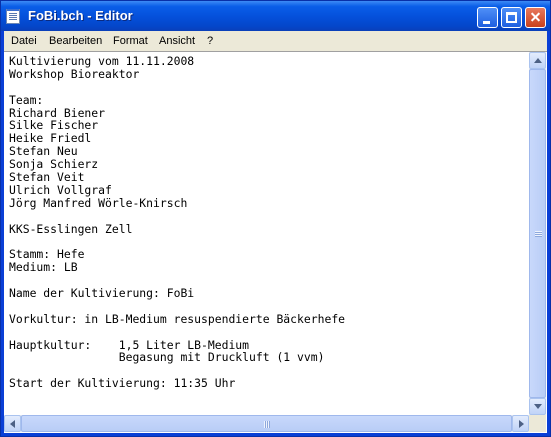 Image resolution: width=551 pixels, height=437 pixels. I want to click on text-line: Start der Kultivierung: 11:35 Uhr, so click(122, 383).